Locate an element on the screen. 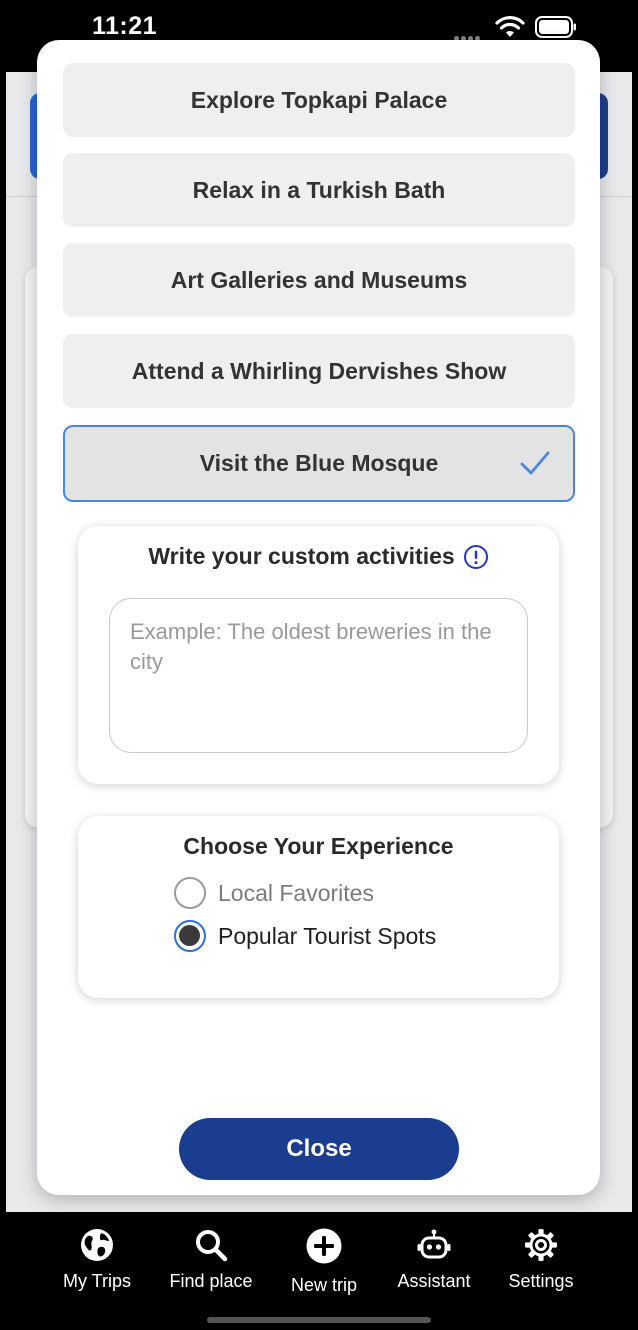  activity-label: Attend a Whirling Dervishes Show is located at coordinates (319, 370).